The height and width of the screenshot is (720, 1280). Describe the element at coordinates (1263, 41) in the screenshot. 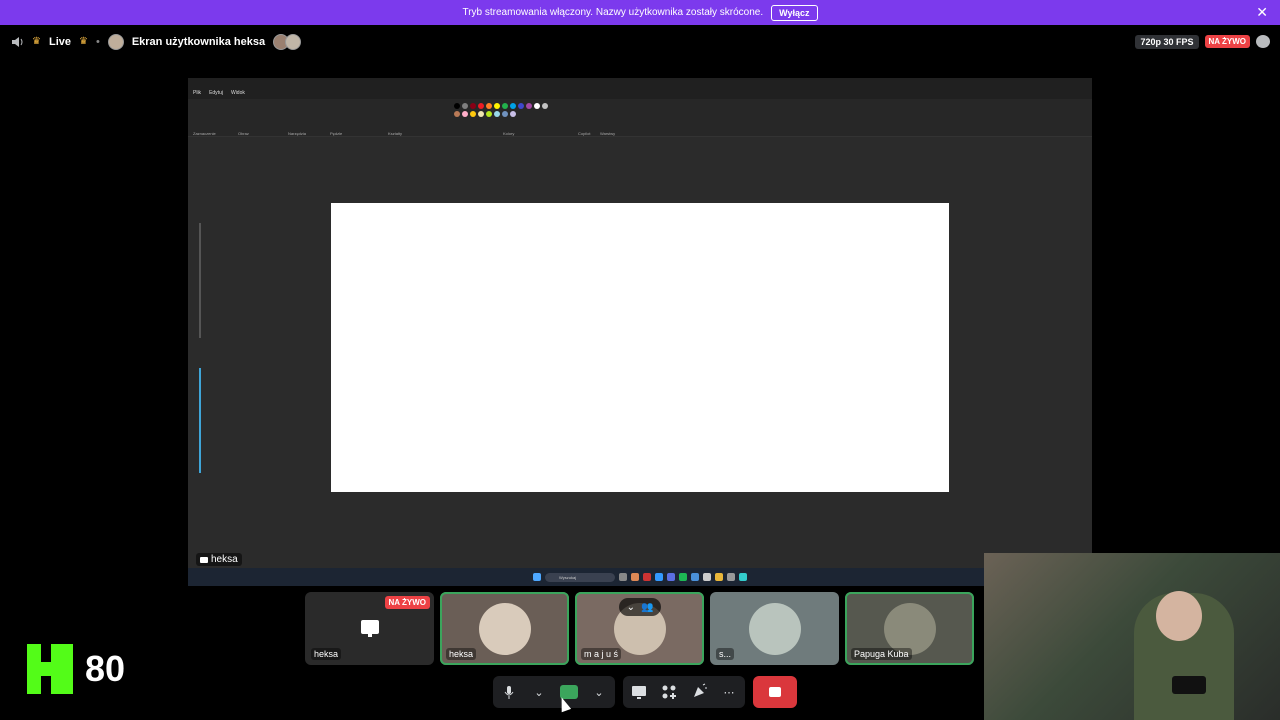

I see `chat-icon` at that location.